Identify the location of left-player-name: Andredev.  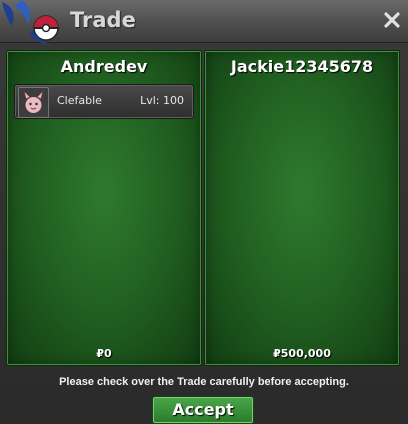
(104, 66).